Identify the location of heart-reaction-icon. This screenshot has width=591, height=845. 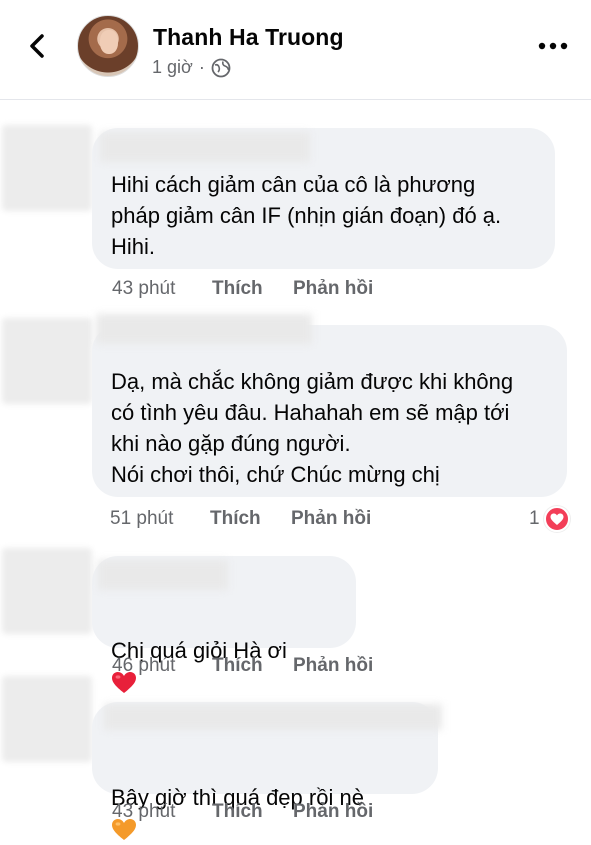
(556, 519).